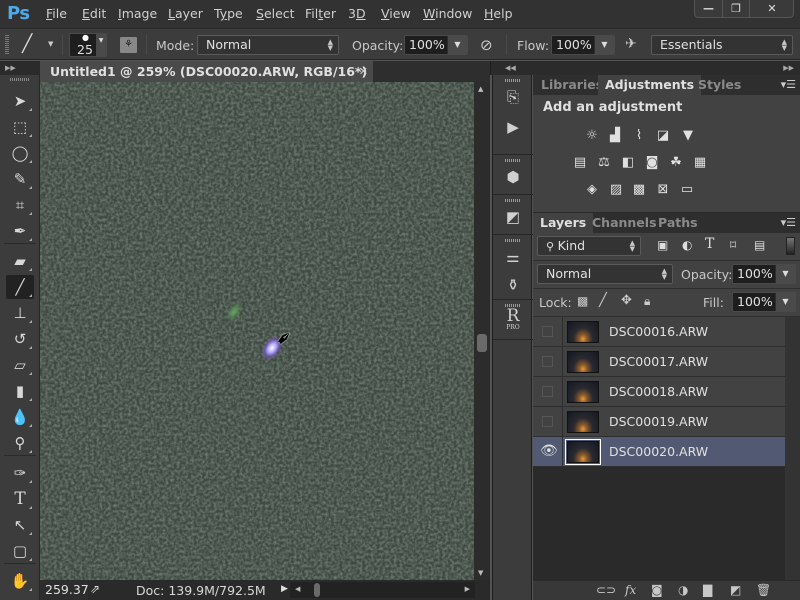 The height and width of the screenshot is (600, 800). I want to click on opacity-field: 100% ▼, so click(436, 45).